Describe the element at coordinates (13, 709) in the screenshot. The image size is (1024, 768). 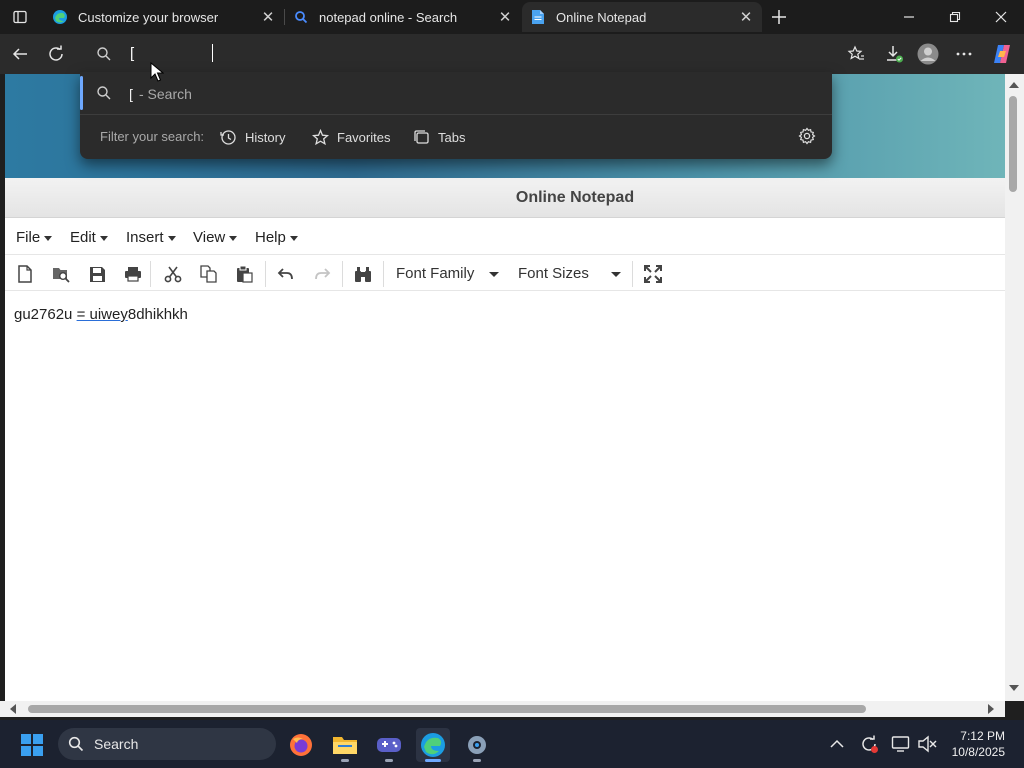
I see `scroll-left-icon` at that location.